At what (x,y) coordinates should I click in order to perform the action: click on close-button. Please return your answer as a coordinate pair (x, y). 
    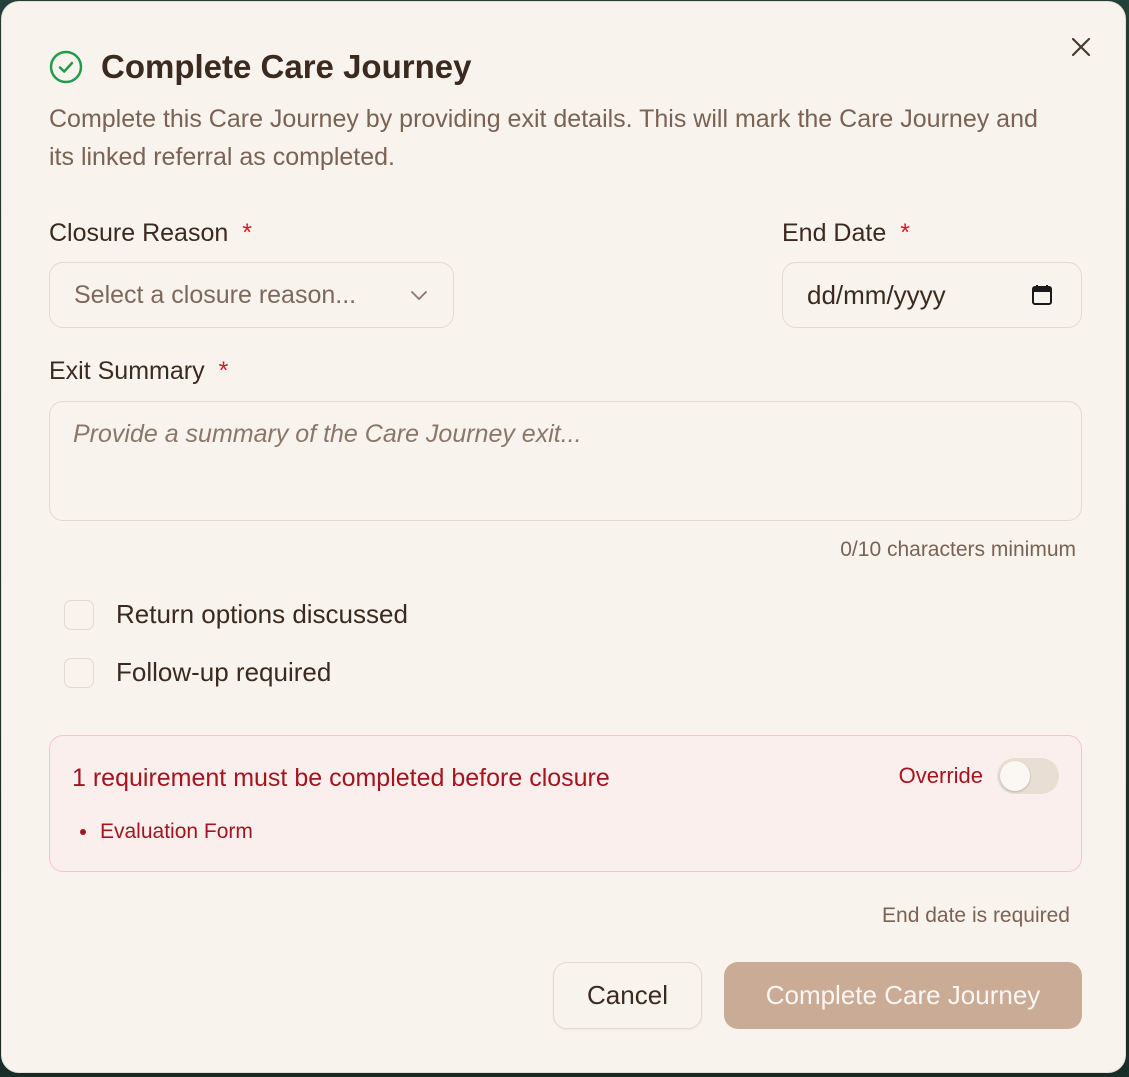
    Looking at the image, I should click on (1081, 47).